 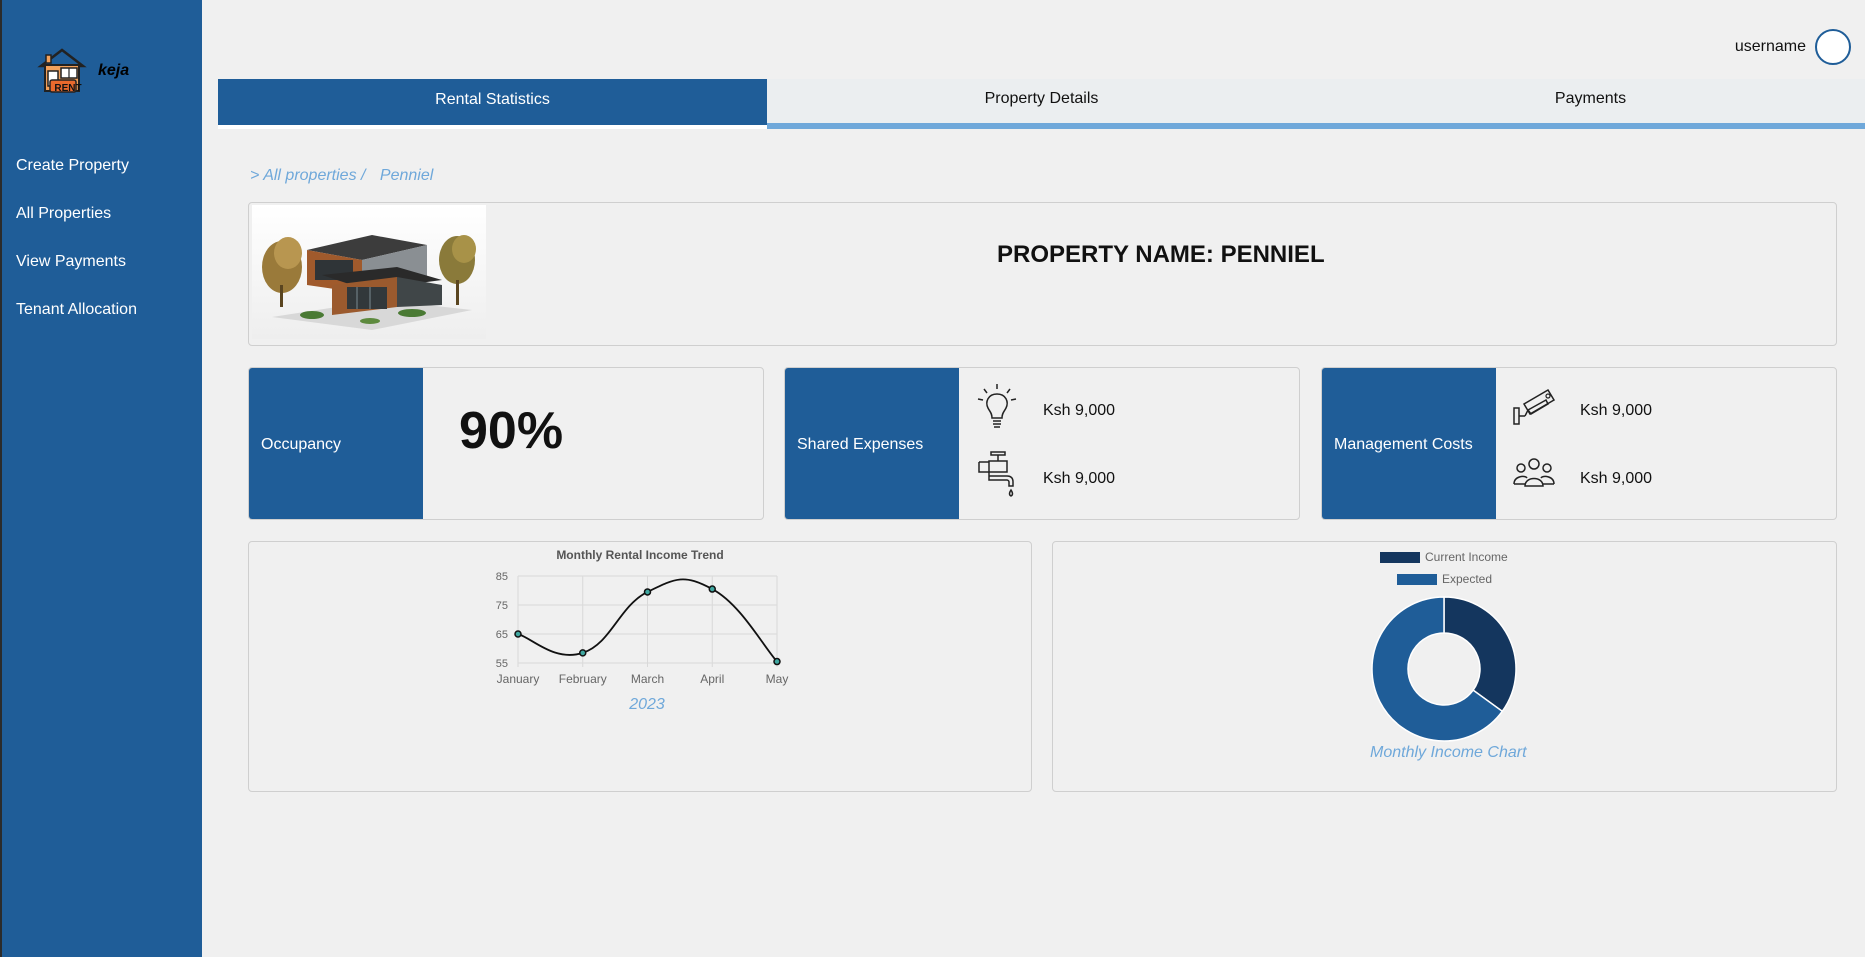 I want to click on sidebar-item-all-properties: All Properties, so click(x=76, y=227).